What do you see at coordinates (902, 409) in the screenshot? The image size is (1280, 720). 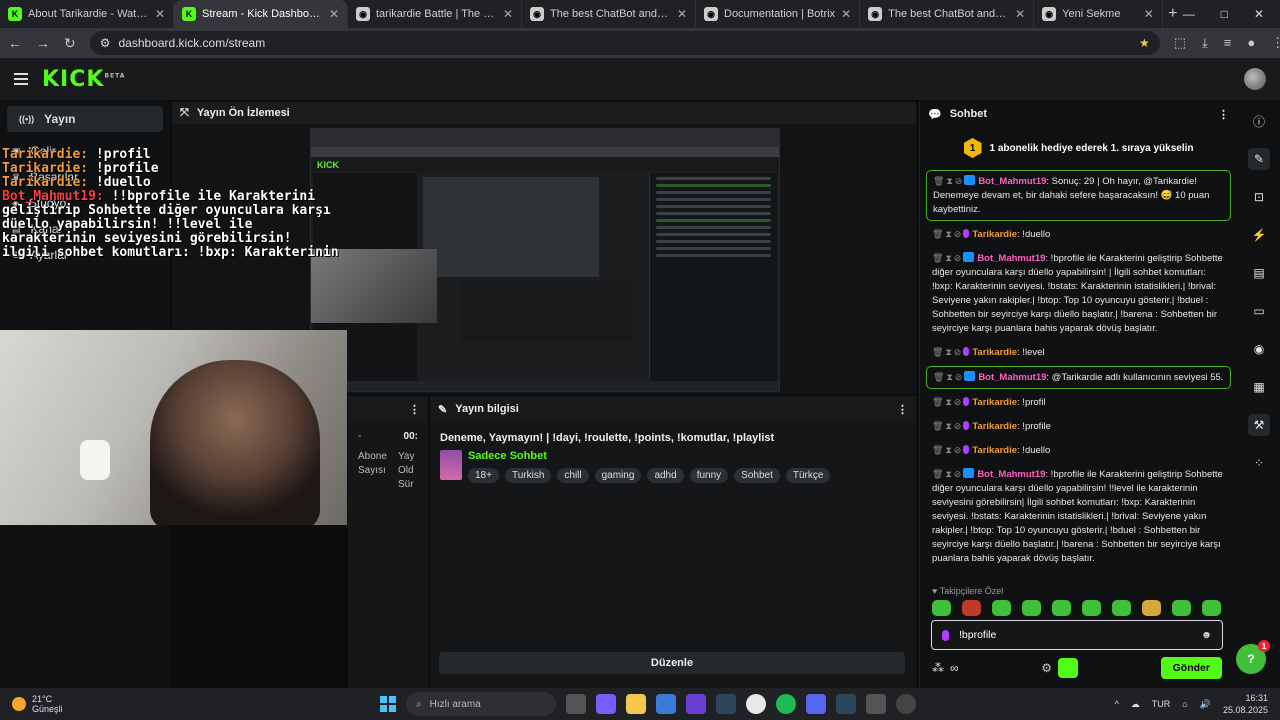 I see `stream-info-menu-icon: ⋮` at bounding box center [902, 409].